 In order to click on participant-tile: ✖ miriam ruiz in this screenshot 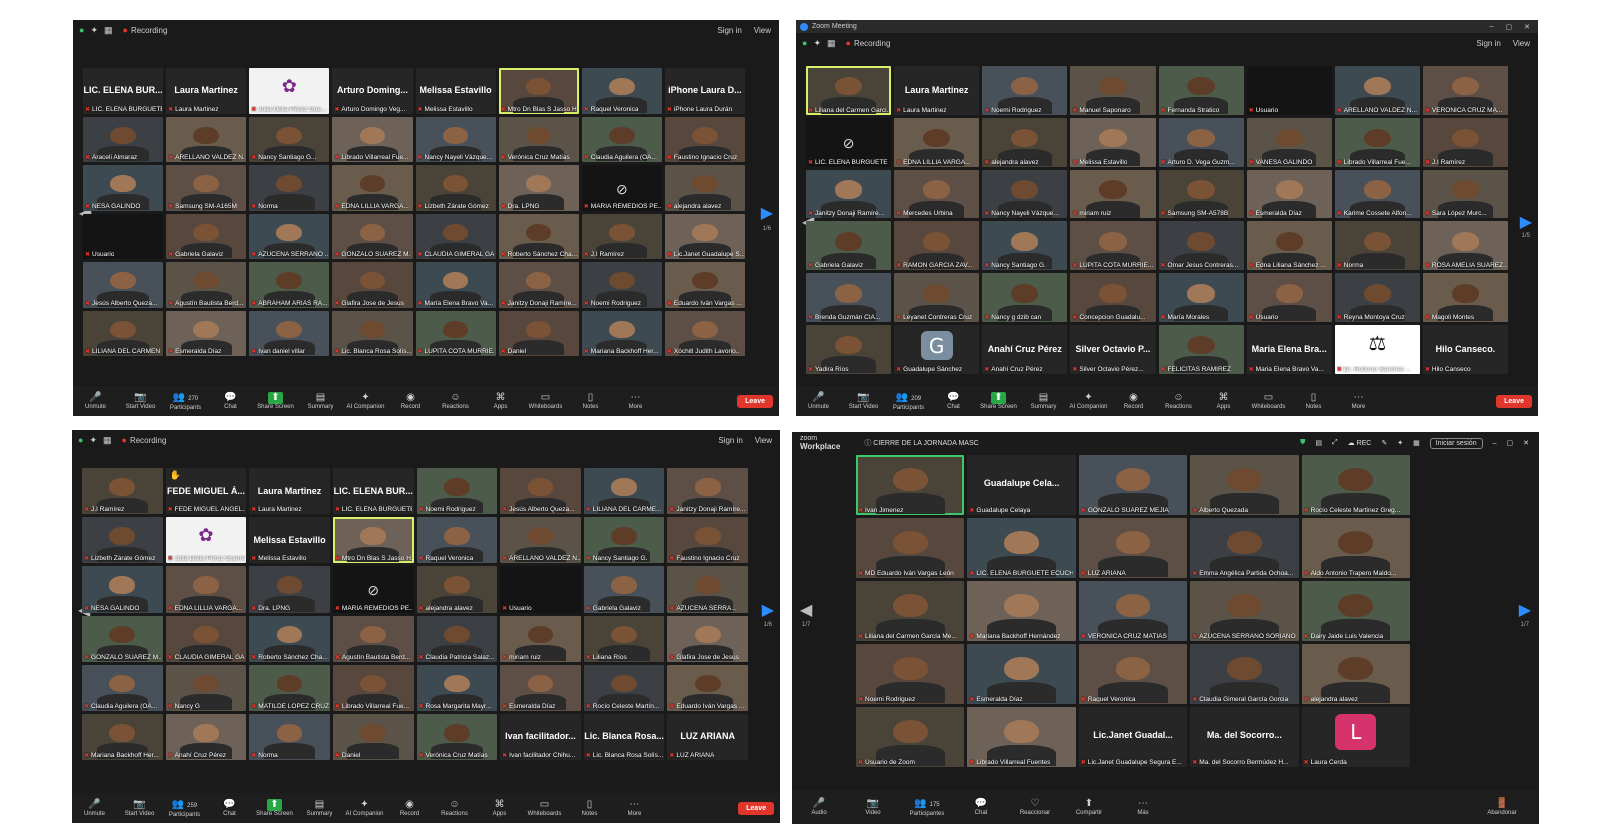, I will do `click(1113, 194)`.